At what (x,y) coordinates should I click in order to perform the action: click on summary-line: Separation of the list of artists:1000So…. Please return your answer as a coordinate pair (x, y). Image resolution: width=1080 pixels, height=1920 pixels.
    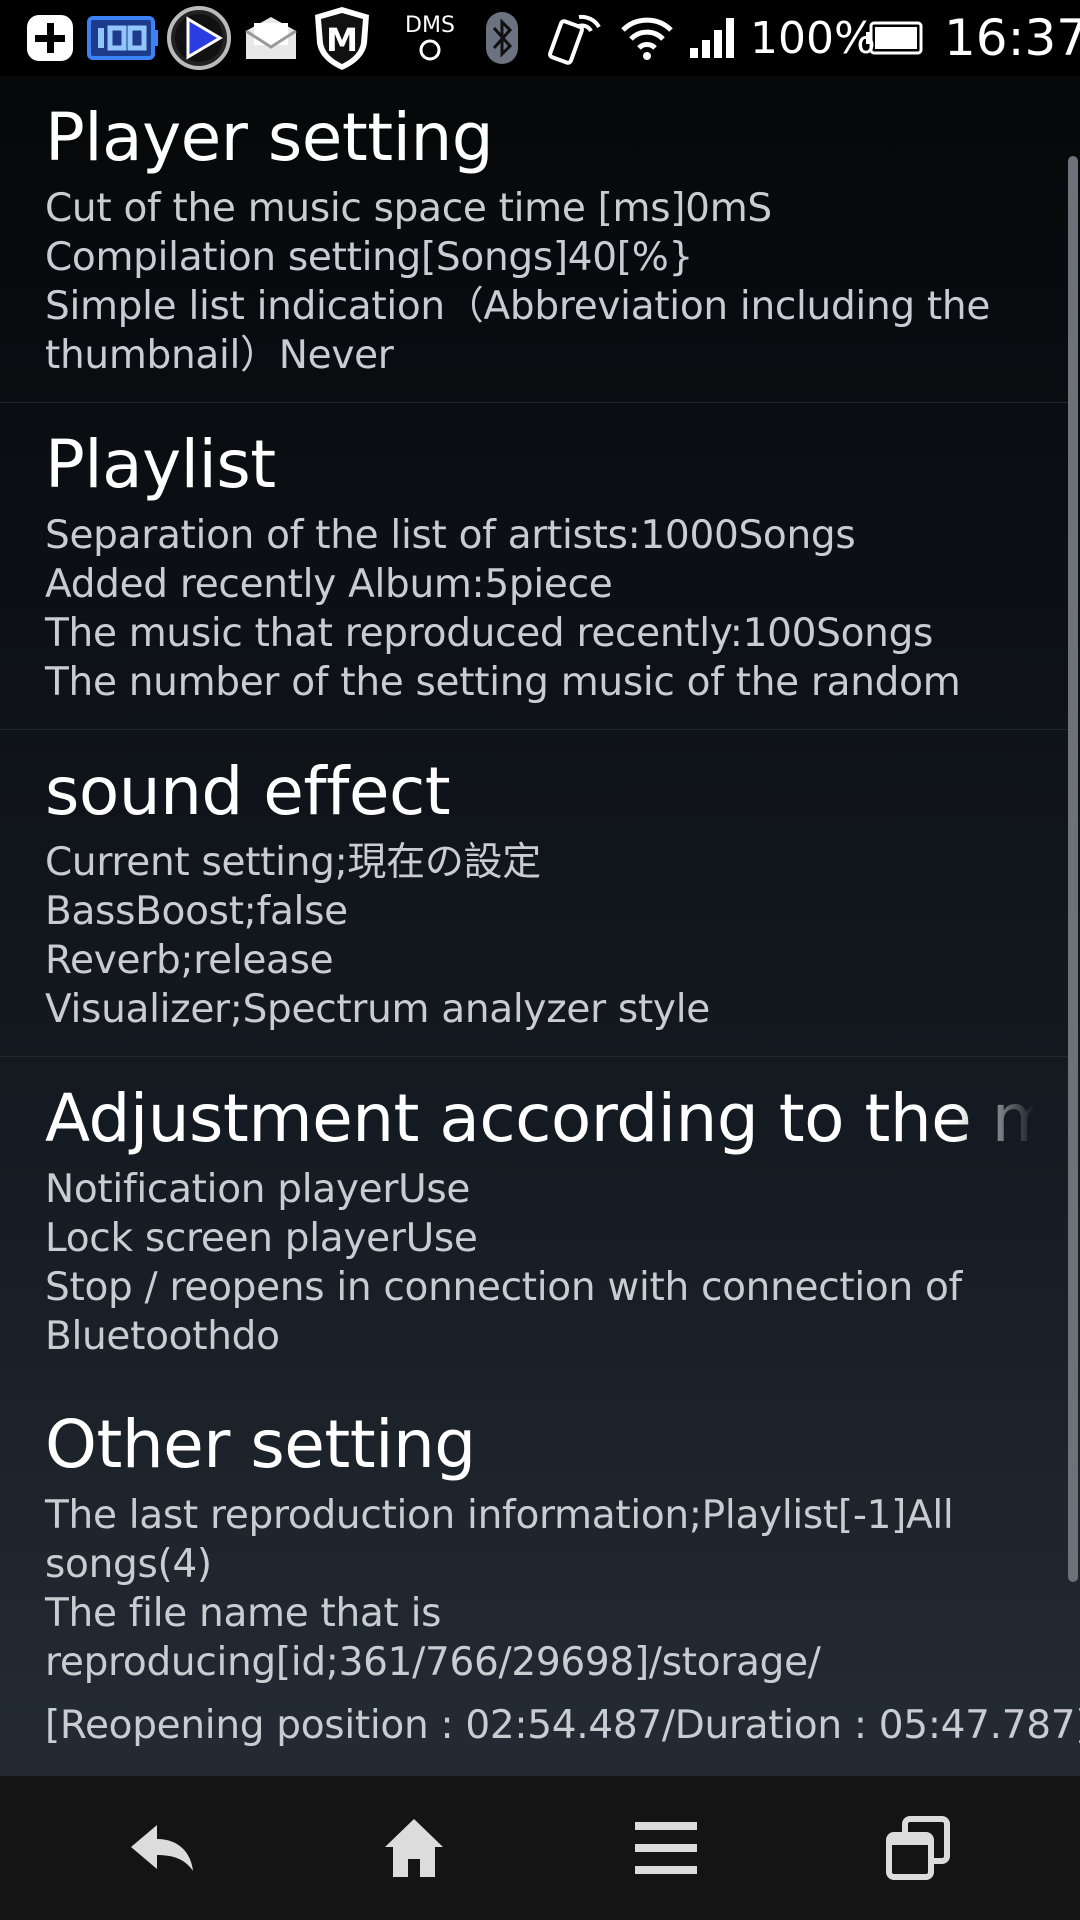
    Looking at the image, I should click on (450, 535).